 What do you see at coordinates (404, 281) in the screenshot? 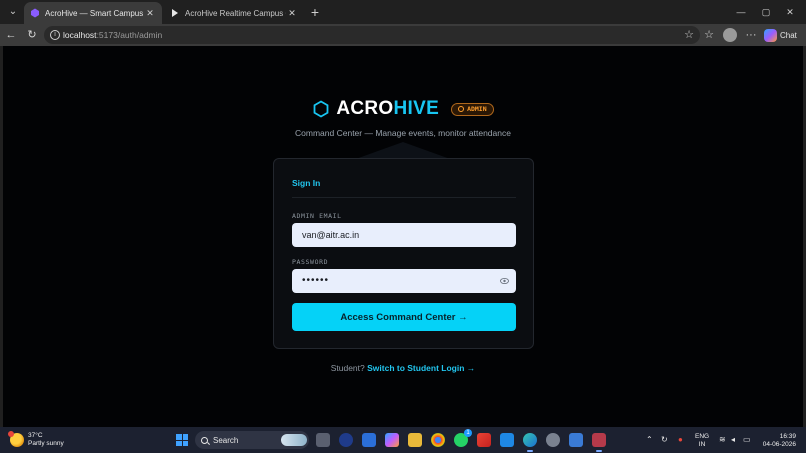
I see `password-field: ••••••` at bounding box center [404, 281].